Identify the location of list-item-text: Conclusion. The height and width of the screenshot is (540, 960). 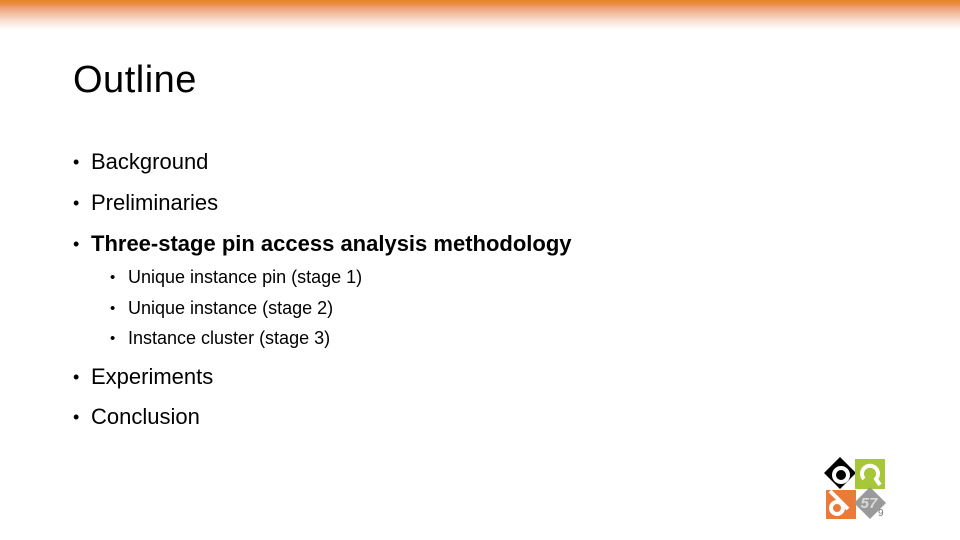
(145, 416).